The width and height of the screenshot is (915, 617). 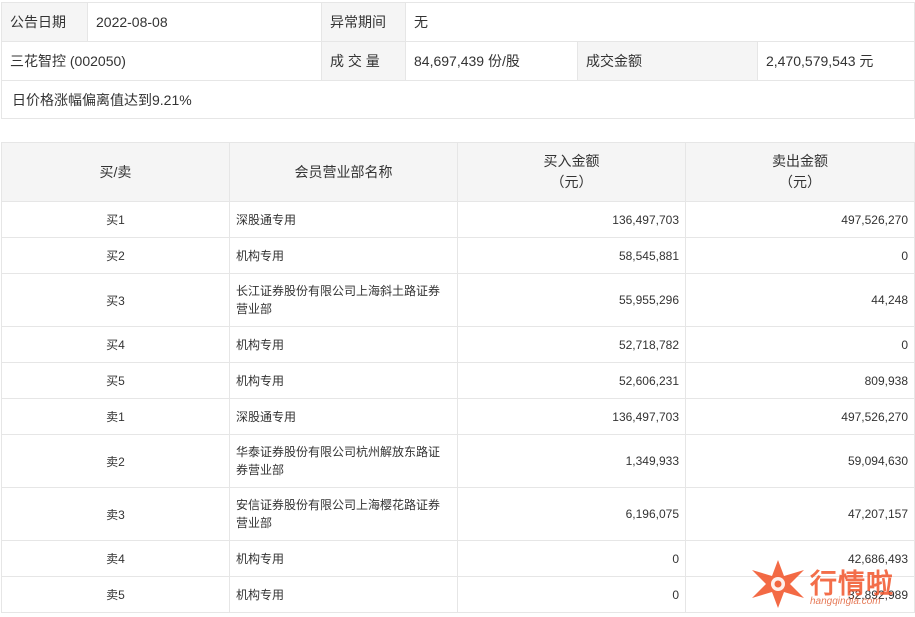 I want to click on table-row: 买4 机构专用 52,718,782 0, so click(x=458, y=344).